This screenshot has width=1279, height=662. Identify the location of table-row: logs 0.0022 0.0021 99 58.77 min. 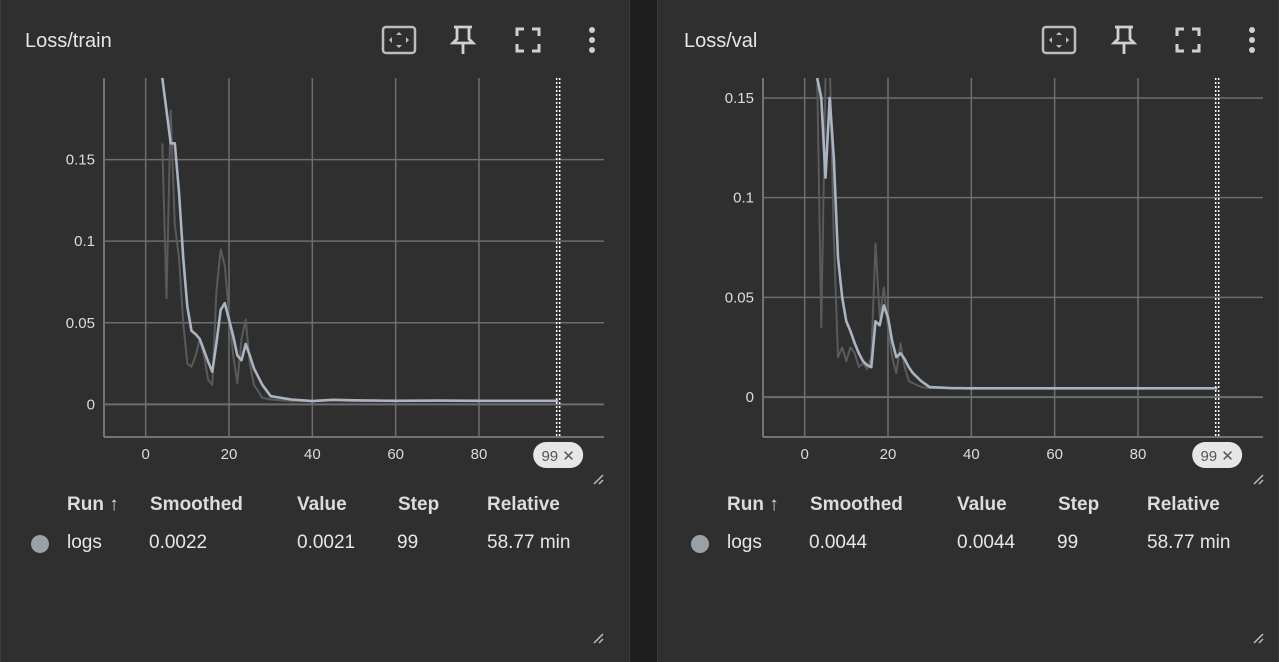
(315, 543).